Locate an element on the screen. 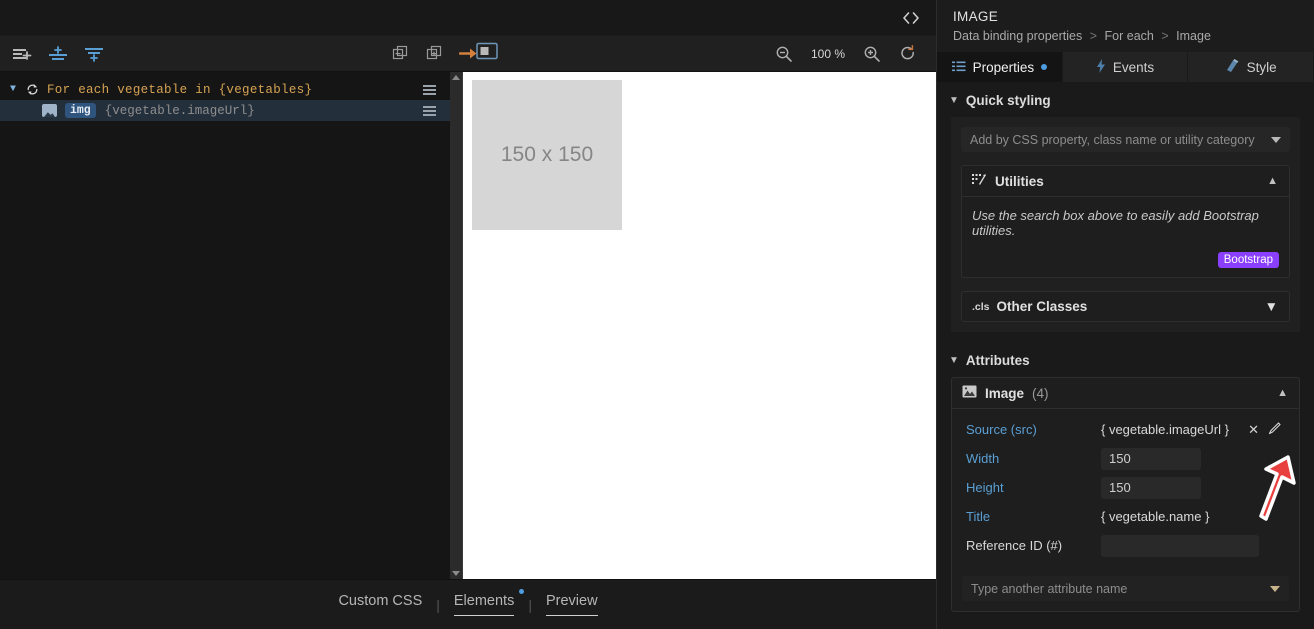 The image size is (1314, 629). section-quick-styling: ▼ Quick styling is located at coordinates (1125, 99).